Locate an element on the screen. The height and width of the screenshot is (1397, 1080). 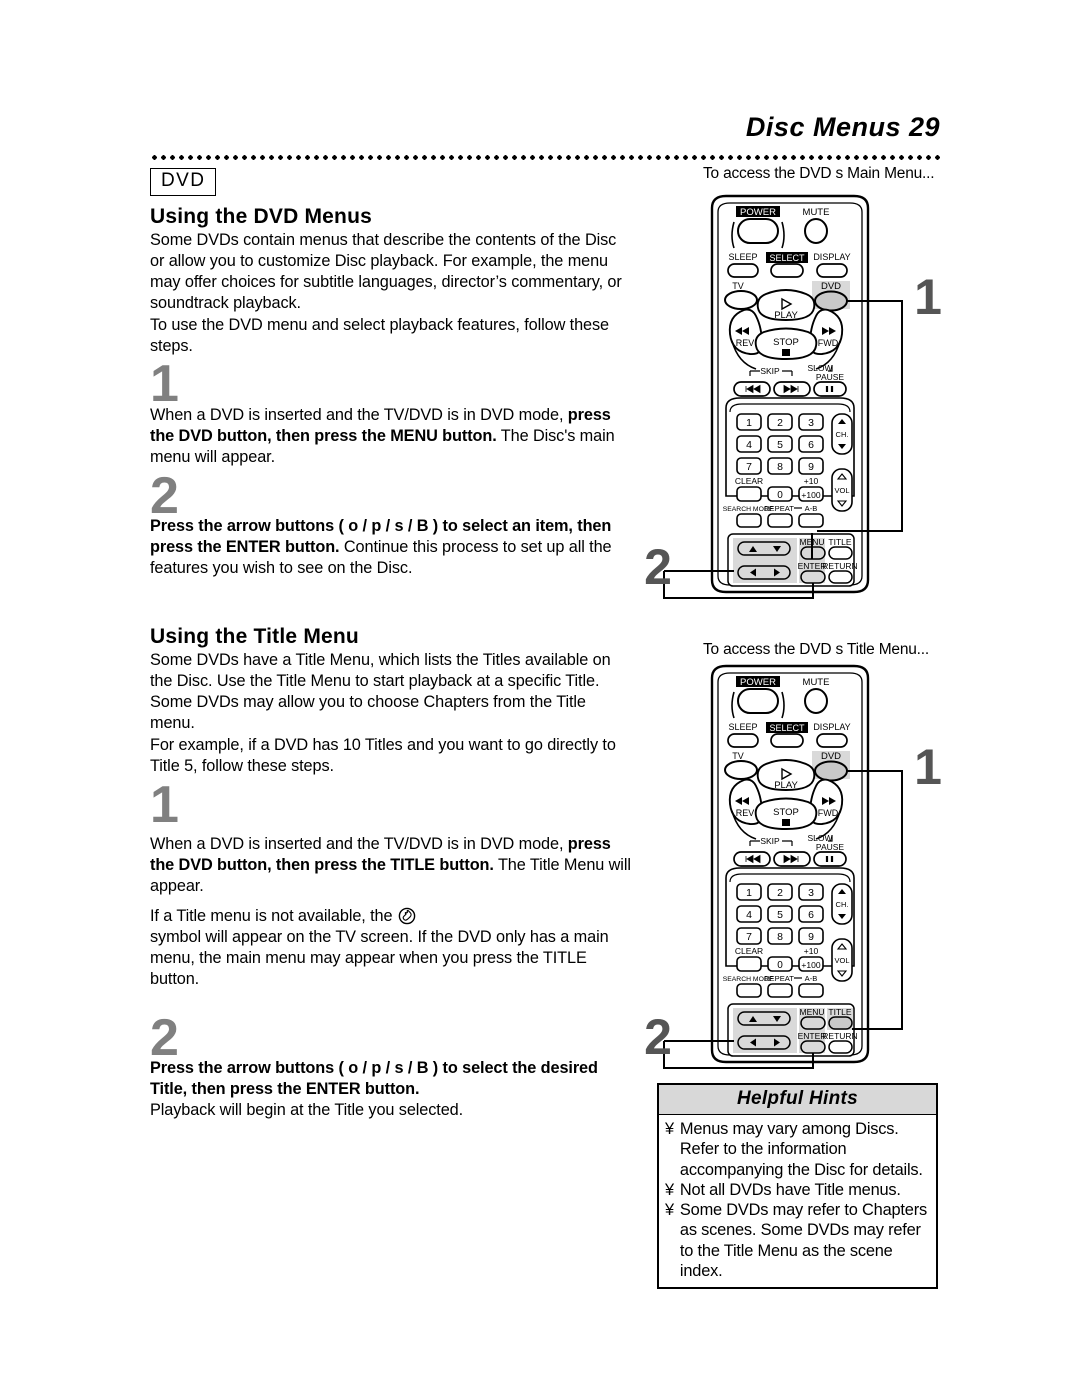
fwd-label-1: FWD is located at coordinates (828, 343).